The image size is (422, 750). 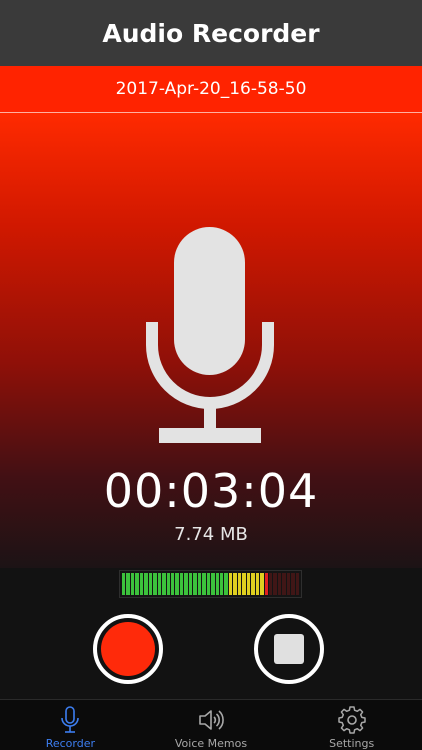 I want to click on recording-filename: 2017-Apr-20_16-58-50, so click(x=211, y=89).